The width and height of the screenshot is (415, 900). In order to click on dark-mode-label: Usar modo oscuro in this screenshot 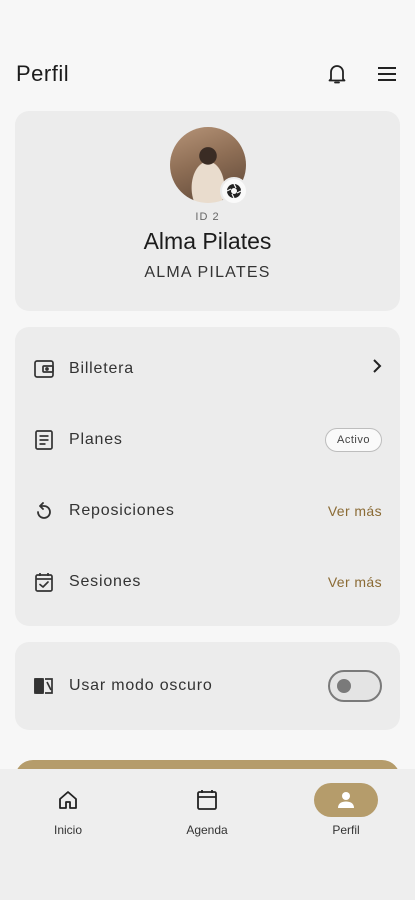, I will do `click(141, 685)`.